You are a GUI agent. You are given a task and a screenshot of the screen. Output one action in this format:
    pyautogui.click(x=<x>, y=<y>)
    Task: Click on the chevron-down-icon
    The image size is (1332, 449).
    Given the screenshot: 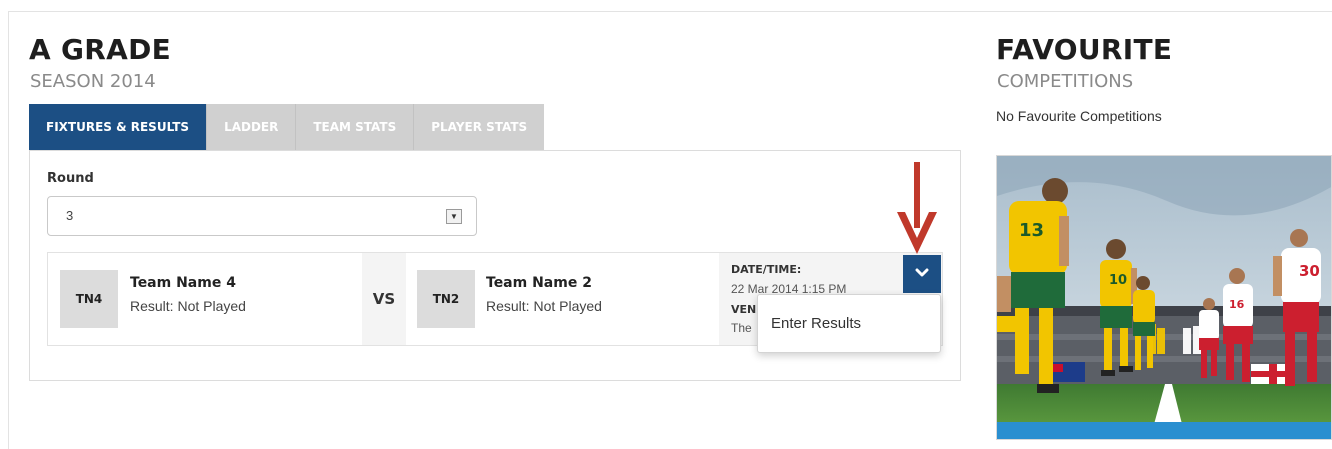 What is the action you would take?
    pyautogui.click(x=922, y=272)
    